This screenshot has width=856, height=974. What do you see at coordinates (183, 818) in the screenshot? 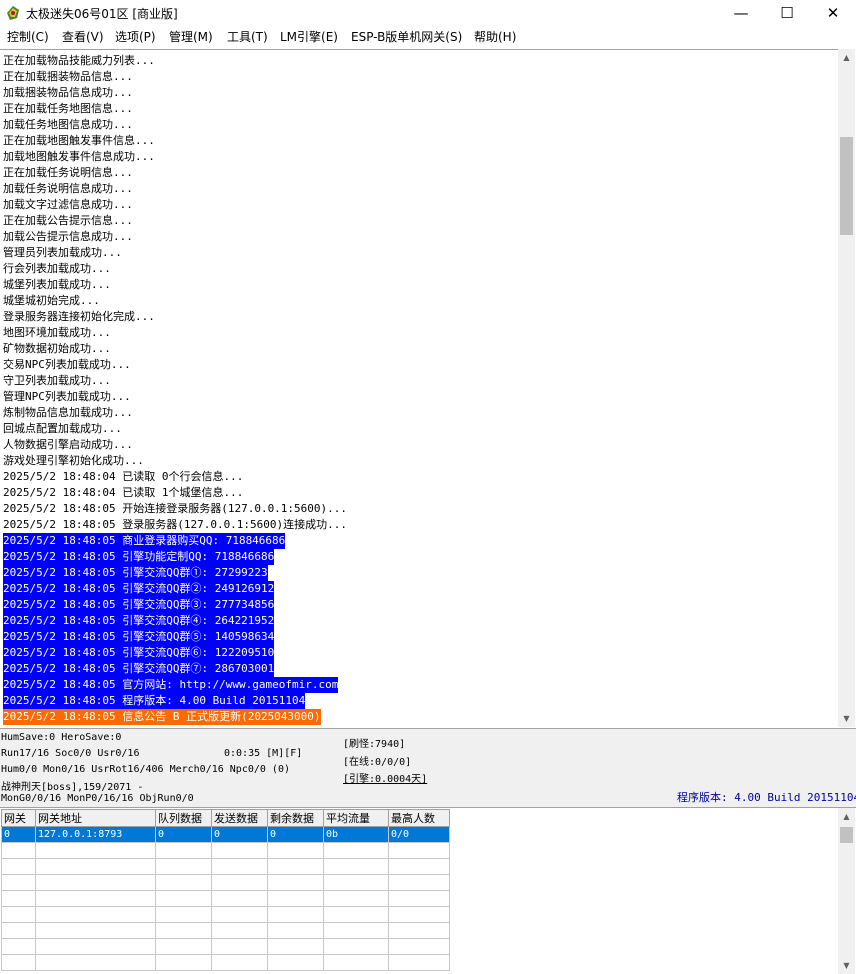
I see `col-queue: 队列数据` at bounding box center [183, 818].